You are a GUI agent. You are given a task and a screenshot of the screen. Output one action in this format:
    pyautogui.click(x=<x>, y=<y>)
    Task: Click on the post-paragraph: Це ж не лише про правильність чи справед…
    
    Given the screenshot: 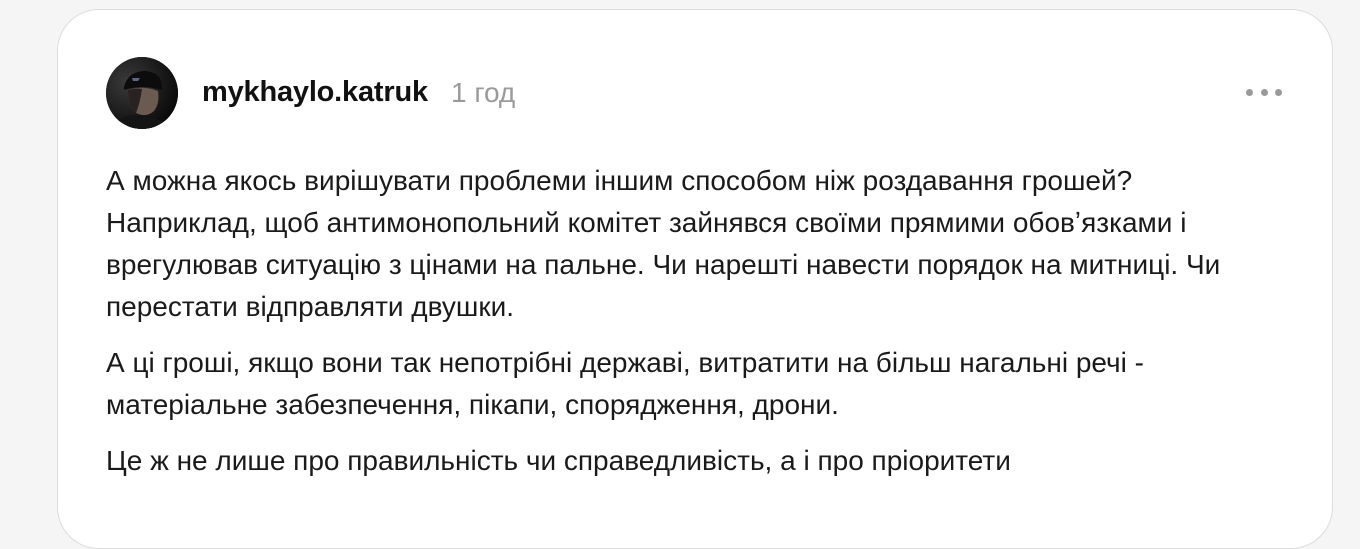 What is the action you would take?
    pyautogui.click(x=558, y=460)
    